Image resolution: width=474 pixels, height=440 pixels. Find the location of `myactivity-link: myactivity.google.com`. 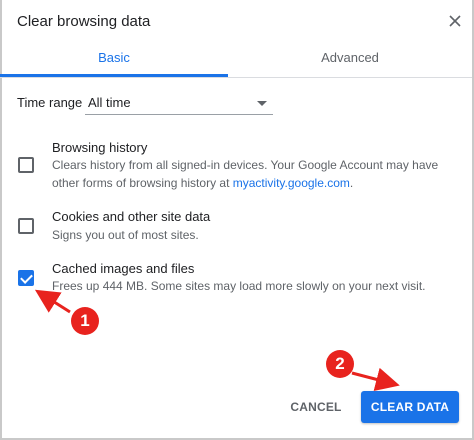

myactivity-link: myactivity.google.com is located at coordinates (291, 183).